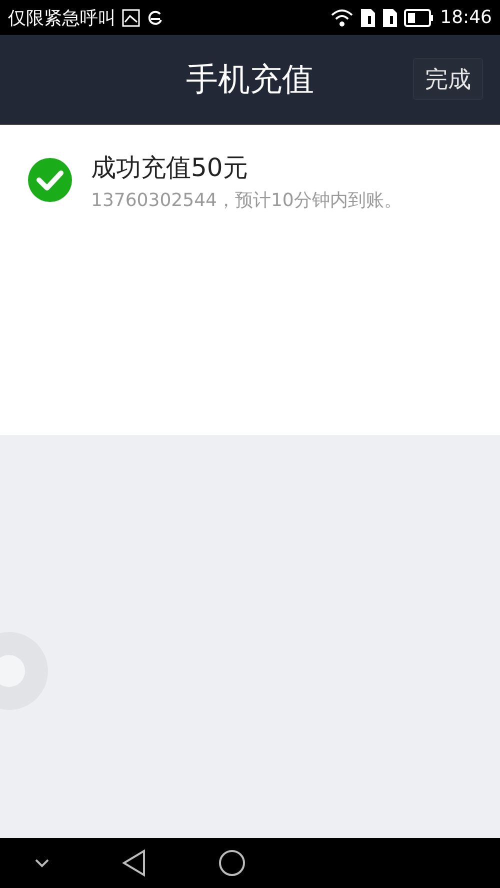 Image resolution: width=500 pixels, height=888 pixels. I want to click on success-detail: 13760302544，预计10分钟内到账。, so click(246, 200).